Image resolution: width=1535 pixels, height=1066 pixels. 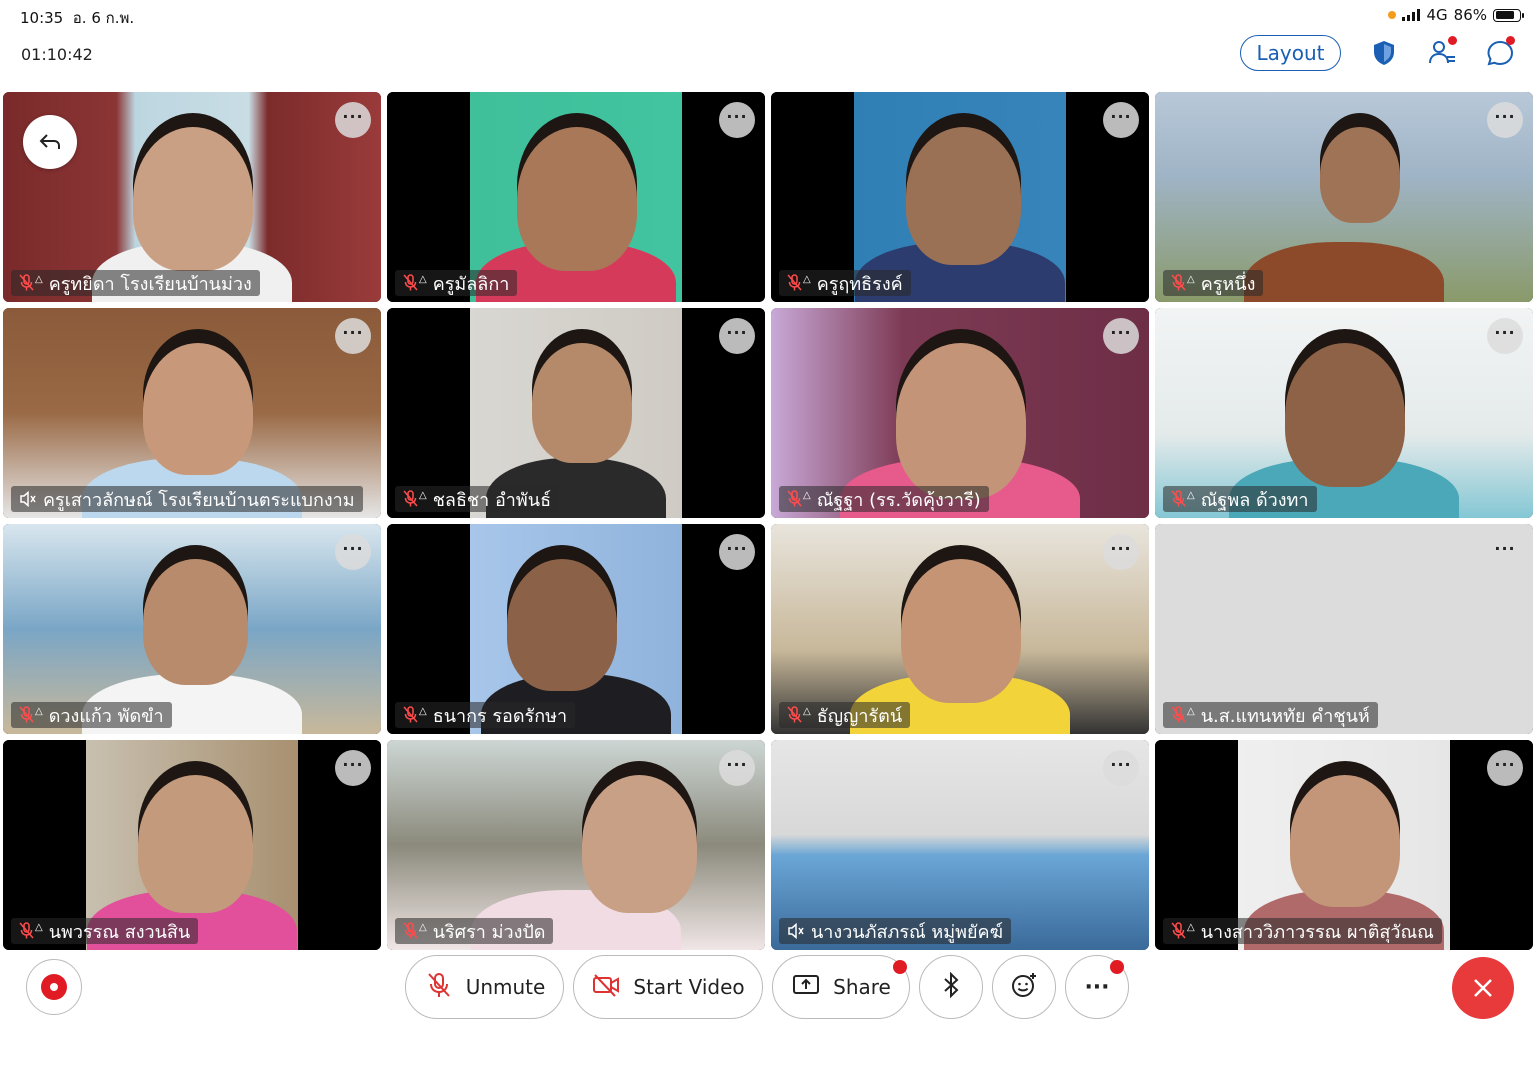 I want to click on participant-name-label: ครูเสาวลักษณ์ โรงเรียนบ้านตระแบกงาม, so click(x=187, y=499).